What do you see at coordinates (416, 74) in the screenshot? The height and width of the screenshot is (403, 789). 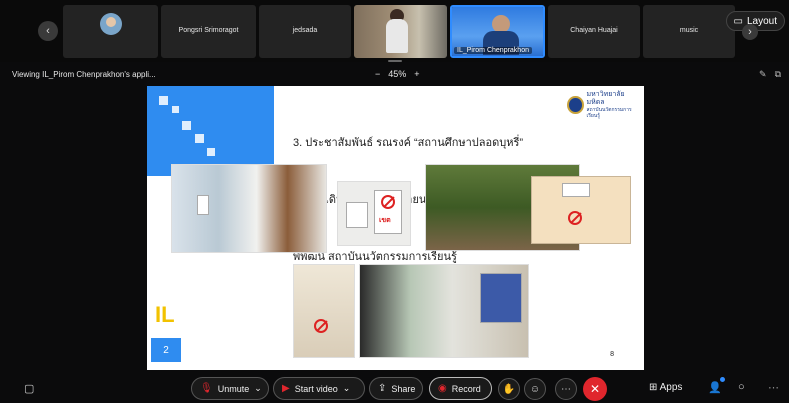 I see `zoom-in-button: +` at bounding box center [416, 74].